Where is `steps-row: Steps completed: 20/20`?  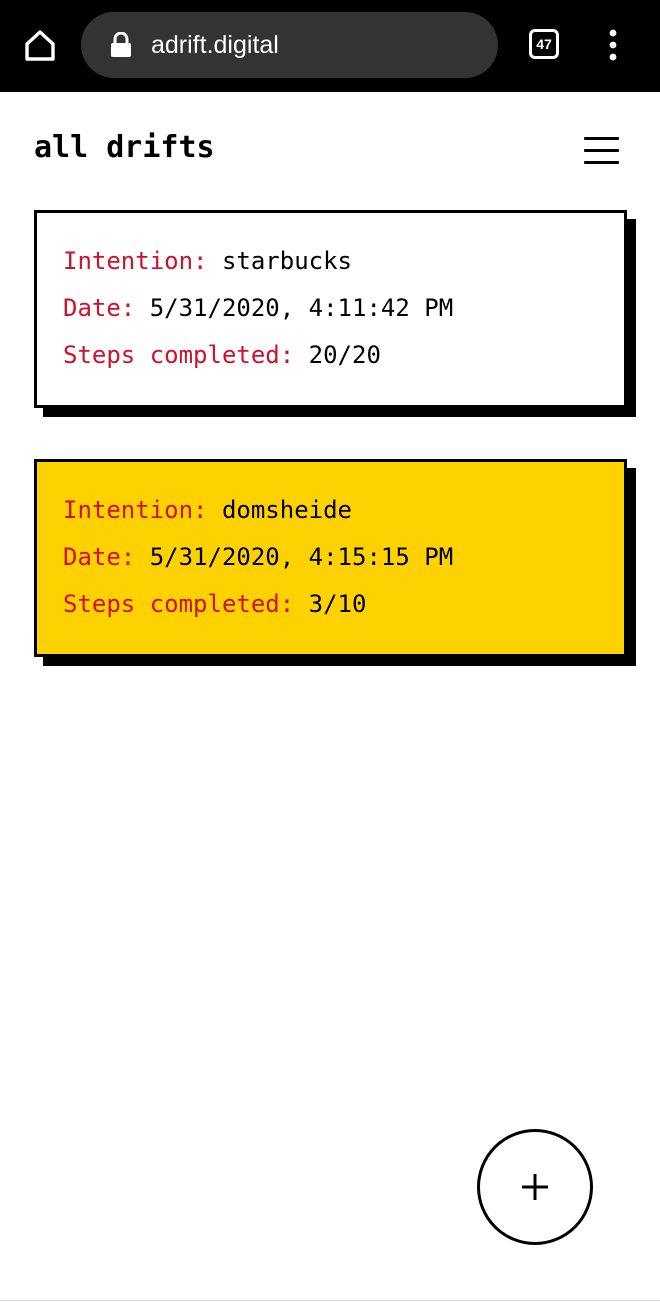
steps-row: Steps completed: 20/20 is located at coordinates (343, 358).